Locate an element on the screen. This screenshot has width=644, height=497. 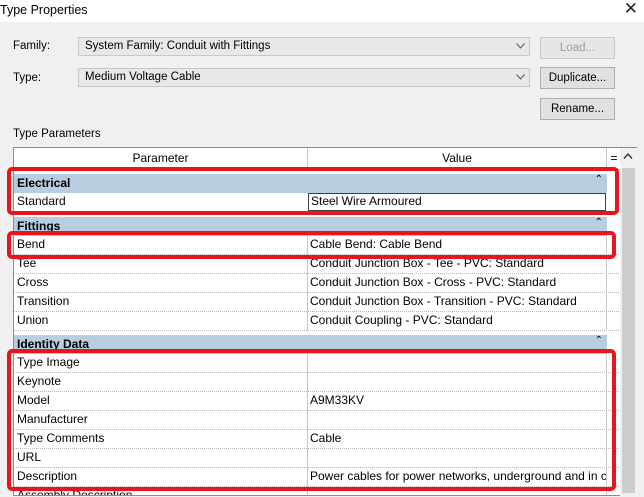
scrollbar-thumb is located at coordinates (628, 330).